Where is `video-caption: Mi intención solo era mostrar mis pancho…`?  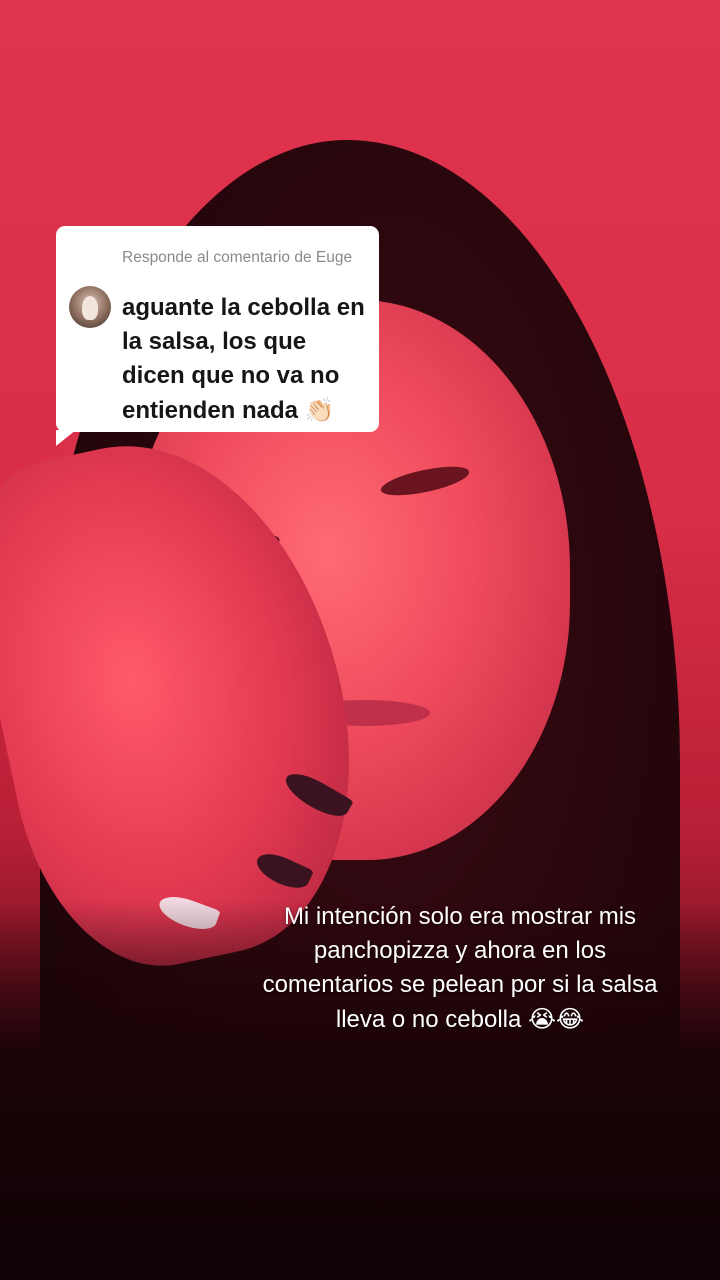 video-caption: Mi intención solo era mostrar mis pancho… is located at coordinates (460, 968).